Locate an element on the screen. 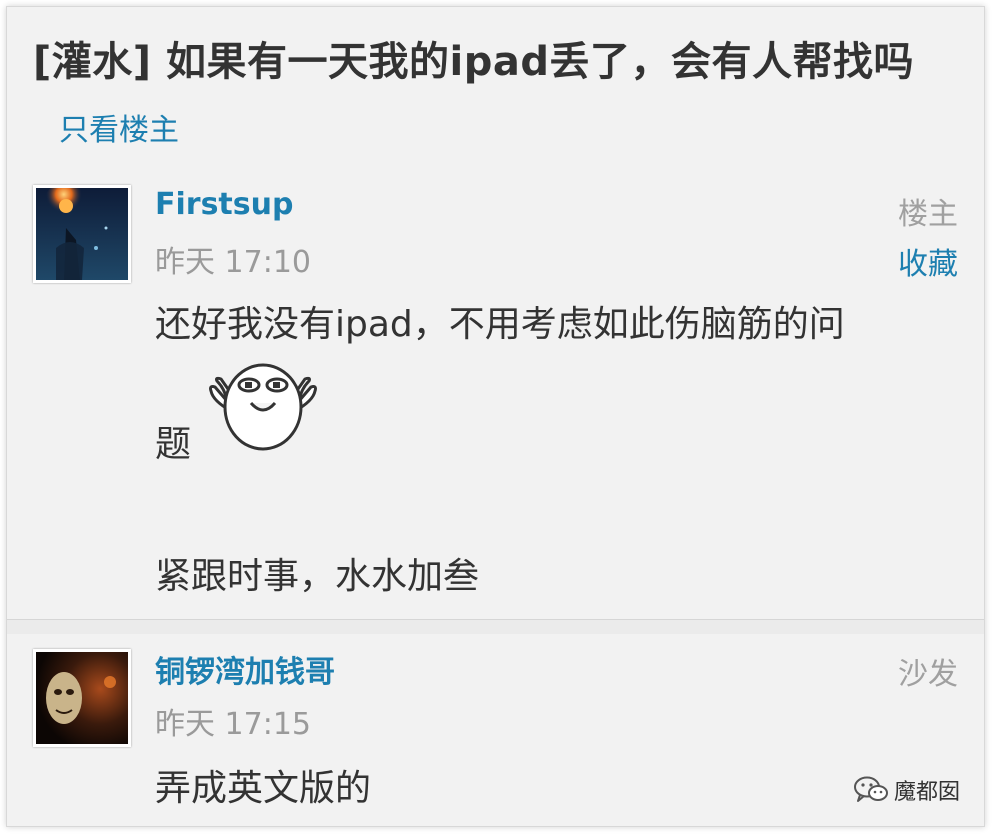 The width and height of the screenshot is (993, 835). floor-label: 楼主 is located at coordinates (928, 214).